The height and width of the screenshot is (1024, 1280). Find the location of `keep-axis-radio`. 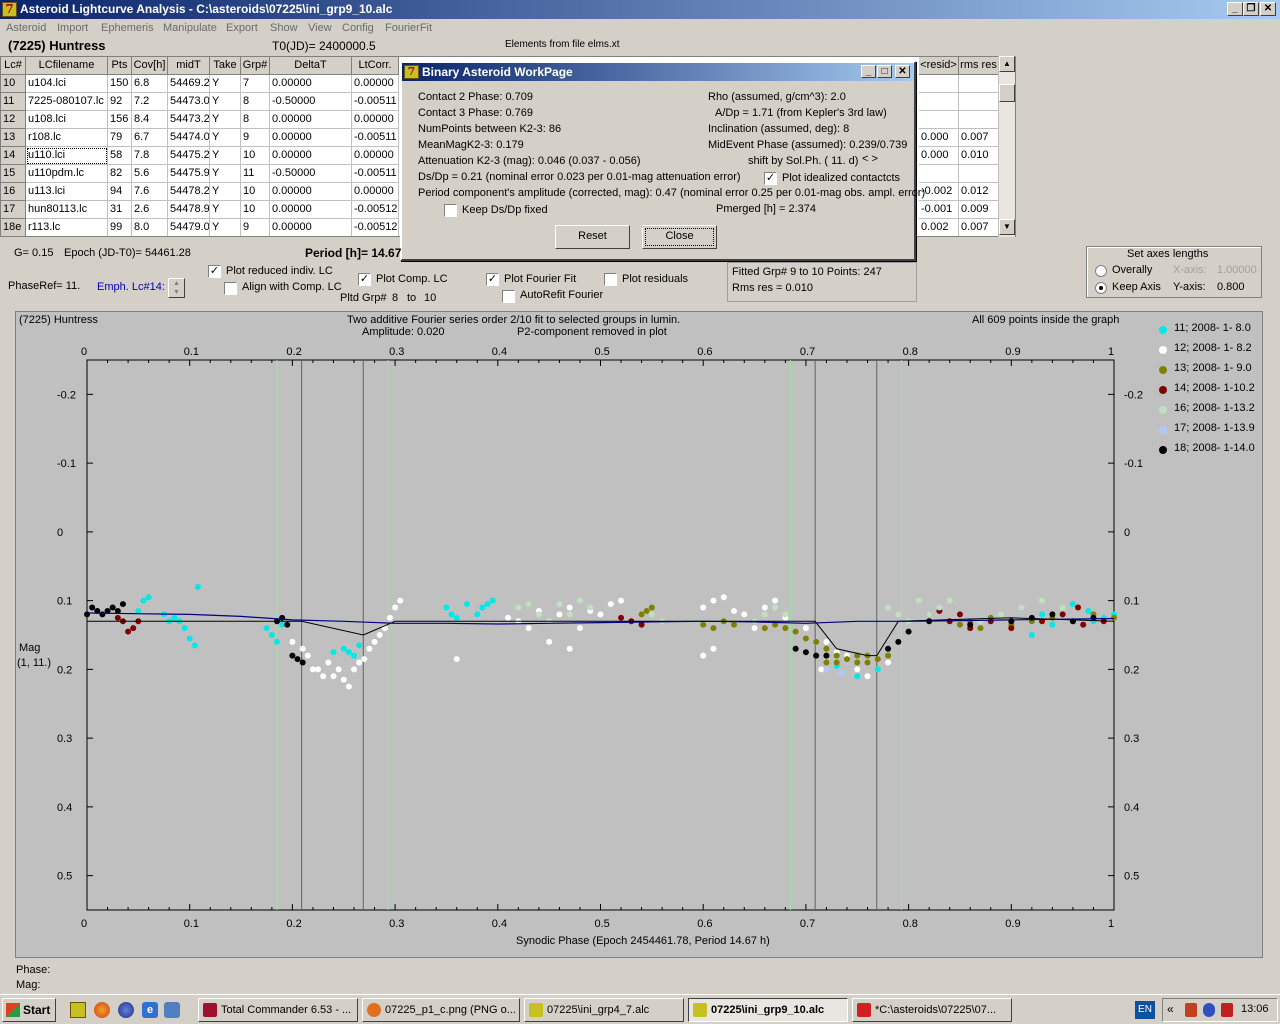

keep-axis-radio is located at coordinates (1101, 288).